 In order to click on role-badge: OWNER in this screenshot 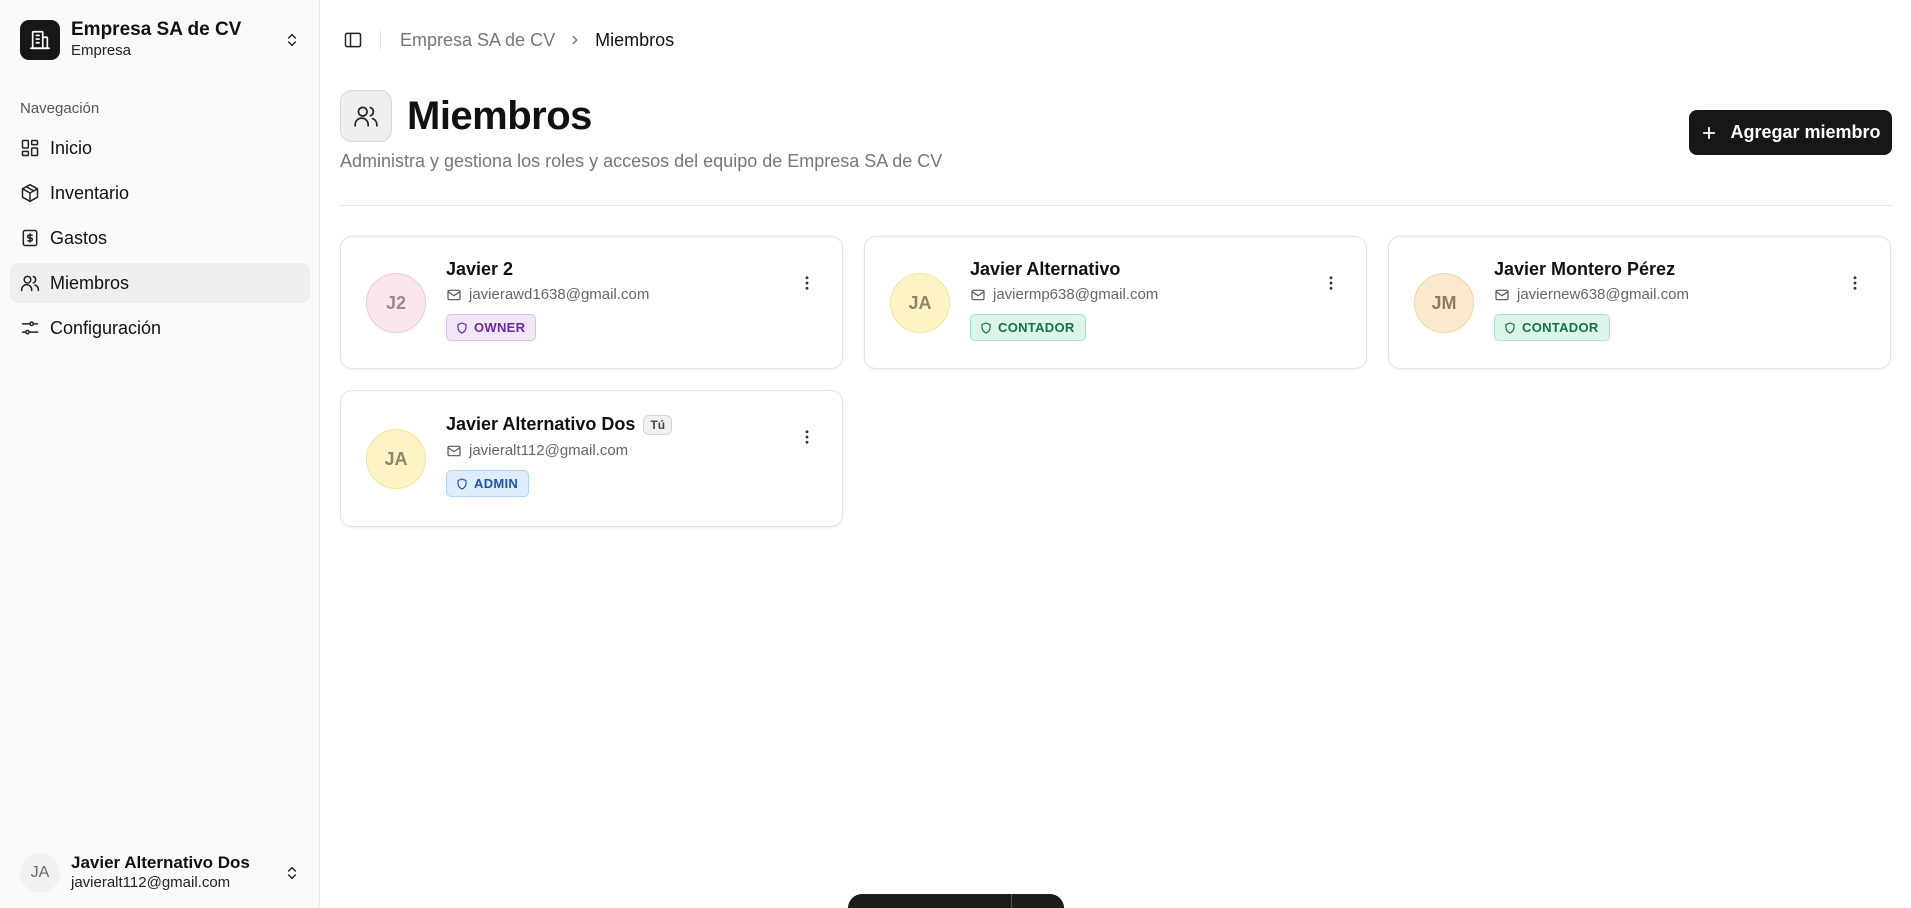, I will do `click(491, 327)`.